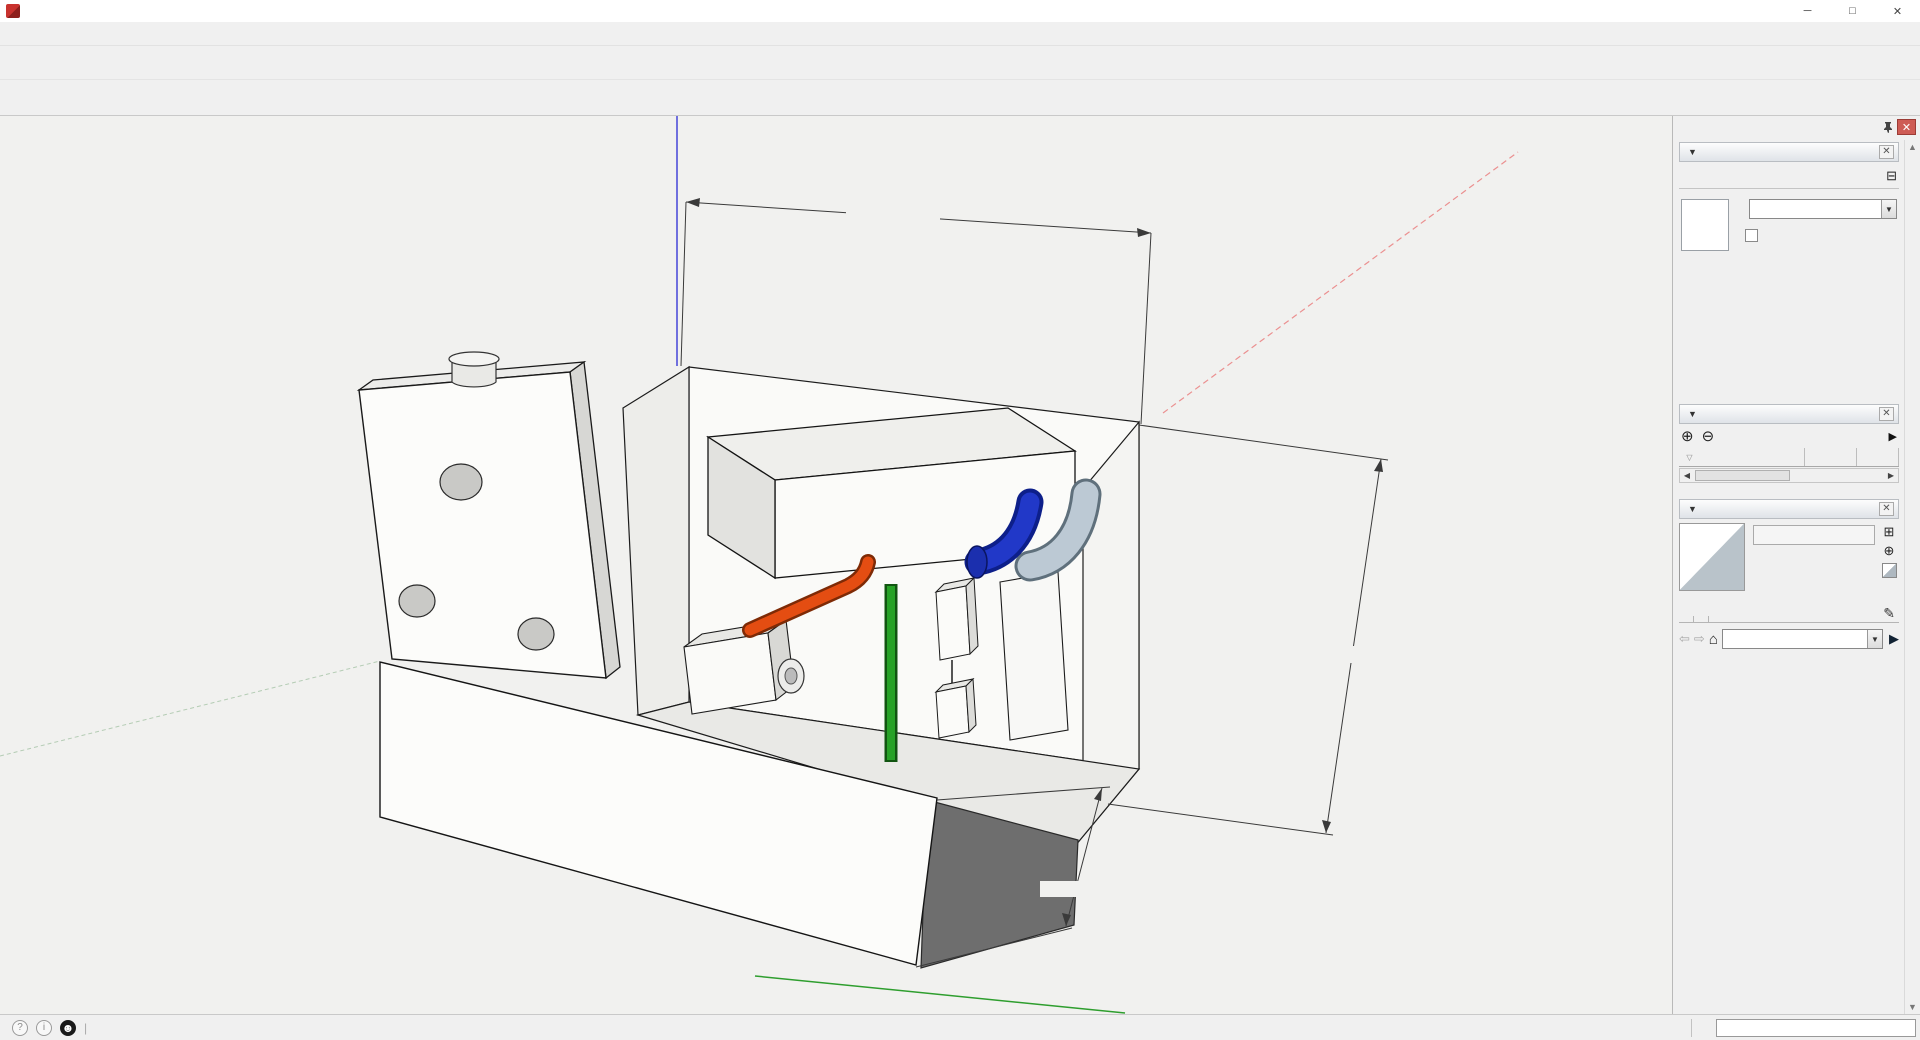  What do you see at coordinates (1796, 127) in the screenshot?
I see `tray-title-bar: ✕` at bounding box center [1796, 127].